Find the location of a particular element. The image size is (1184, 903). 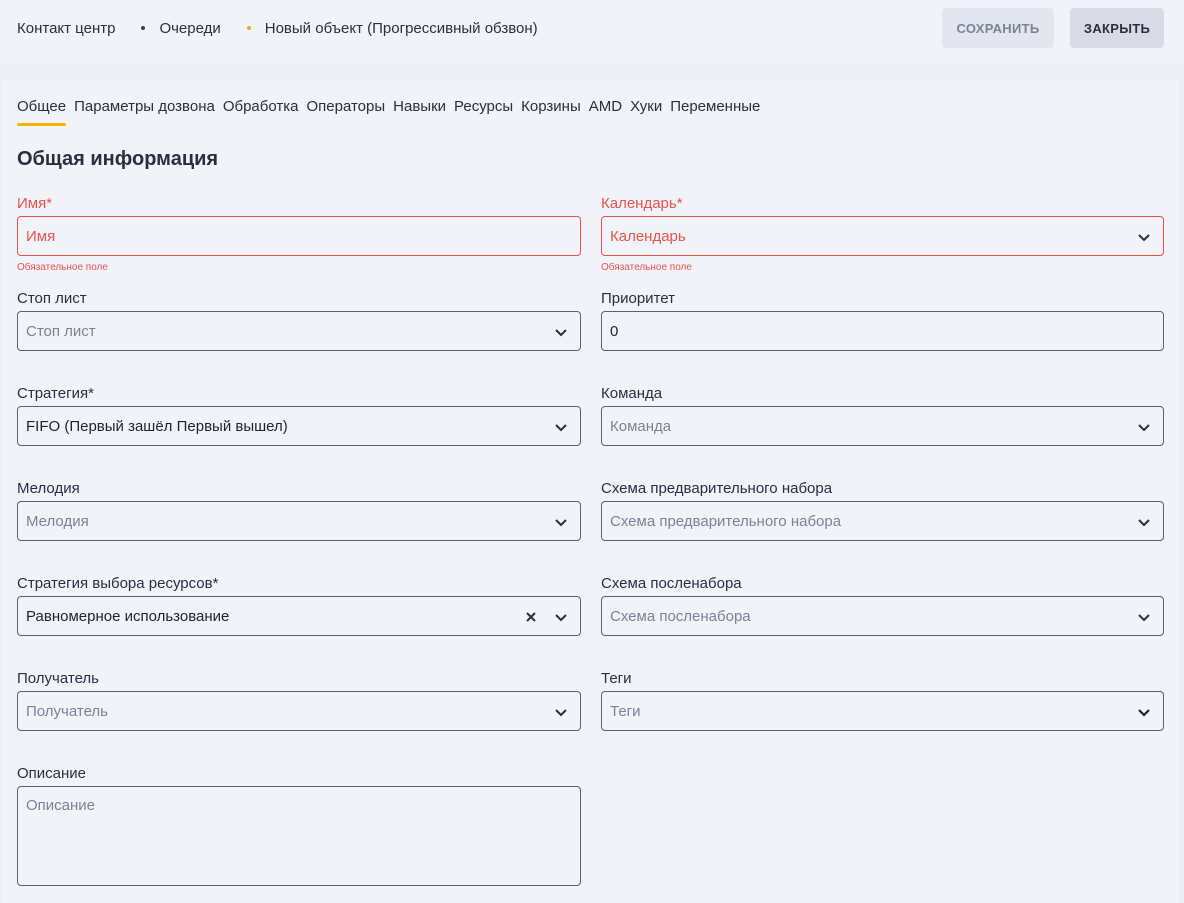

tab-general: Общее is located at coordinates (42, 113).